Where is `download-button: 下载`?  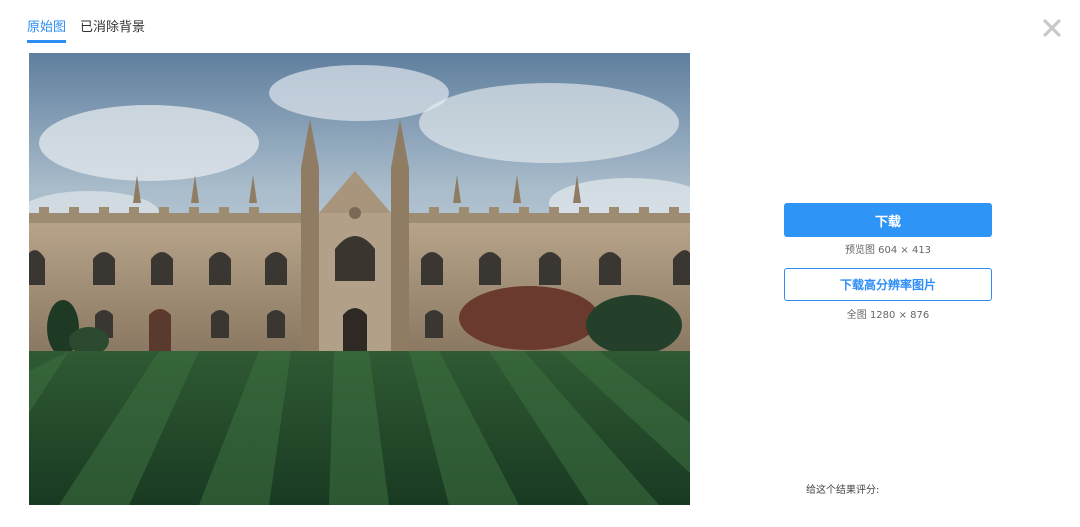 download-button: 下载 is located at coordinates (888, 220).